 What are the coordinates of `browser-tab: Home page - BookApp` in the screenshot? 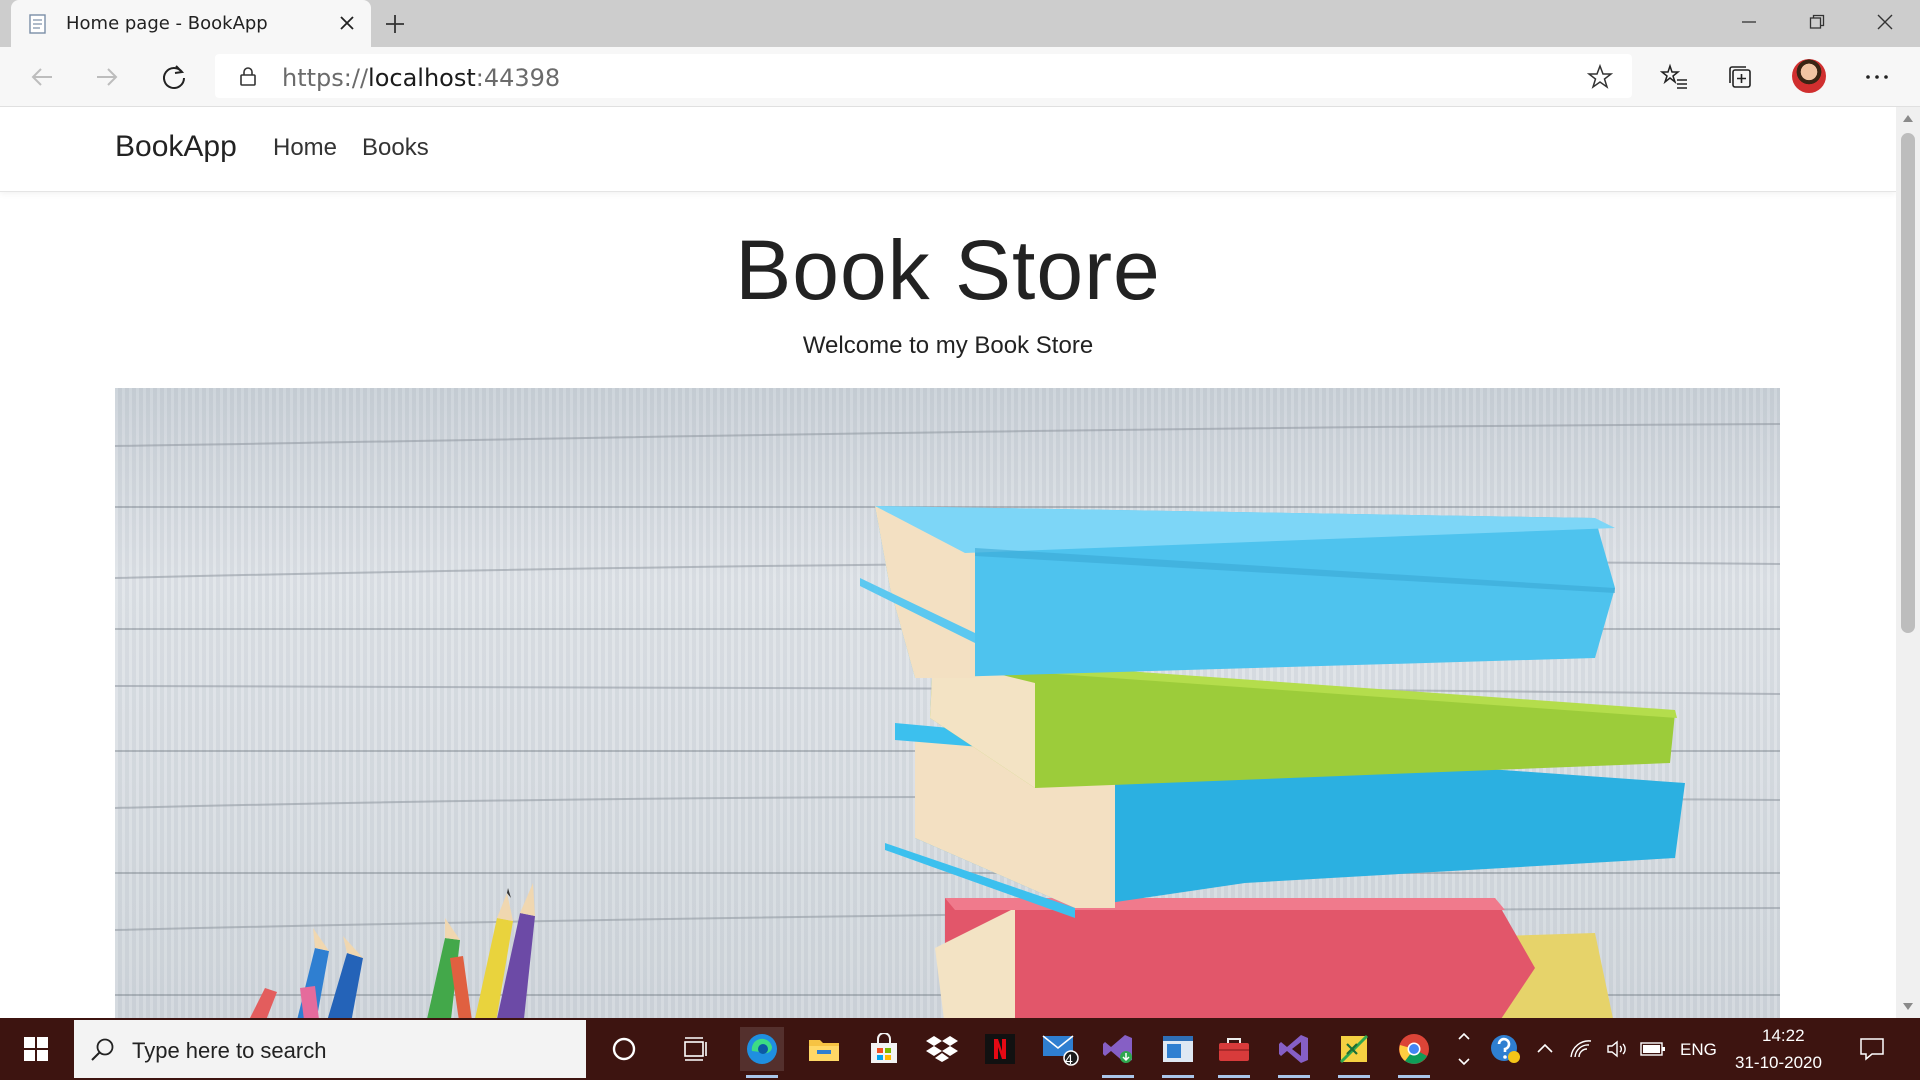 It's located at (191, 23).